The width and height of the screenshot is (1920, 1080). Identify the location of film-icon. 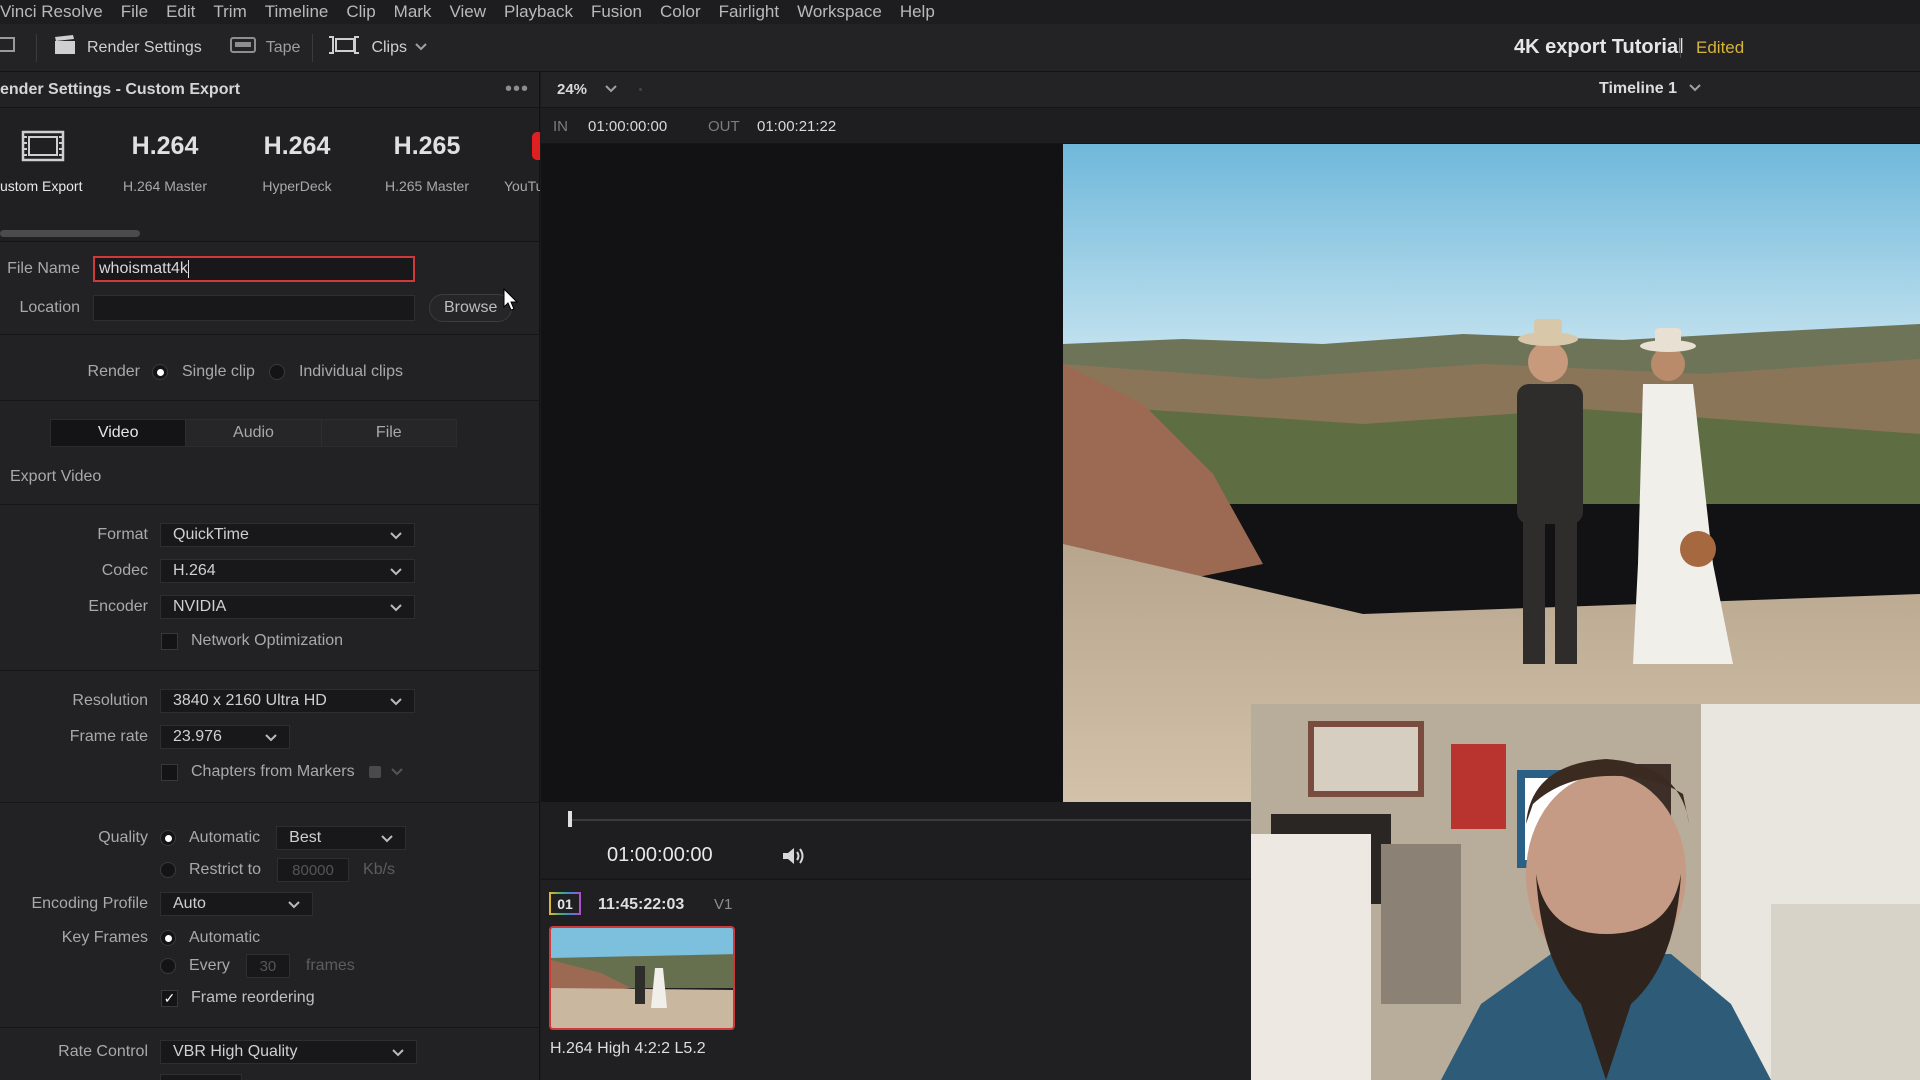
(54, 146).